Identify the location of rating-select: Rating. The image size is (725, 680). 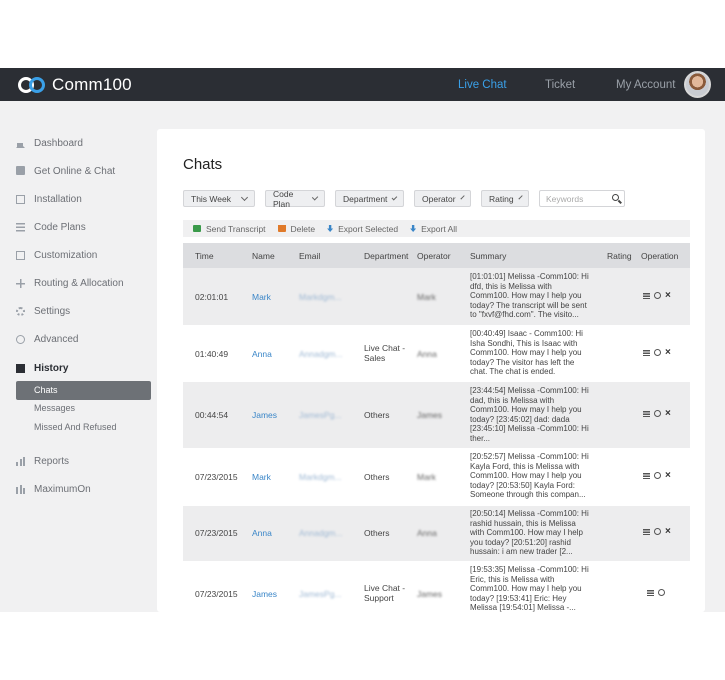
(505, 198).